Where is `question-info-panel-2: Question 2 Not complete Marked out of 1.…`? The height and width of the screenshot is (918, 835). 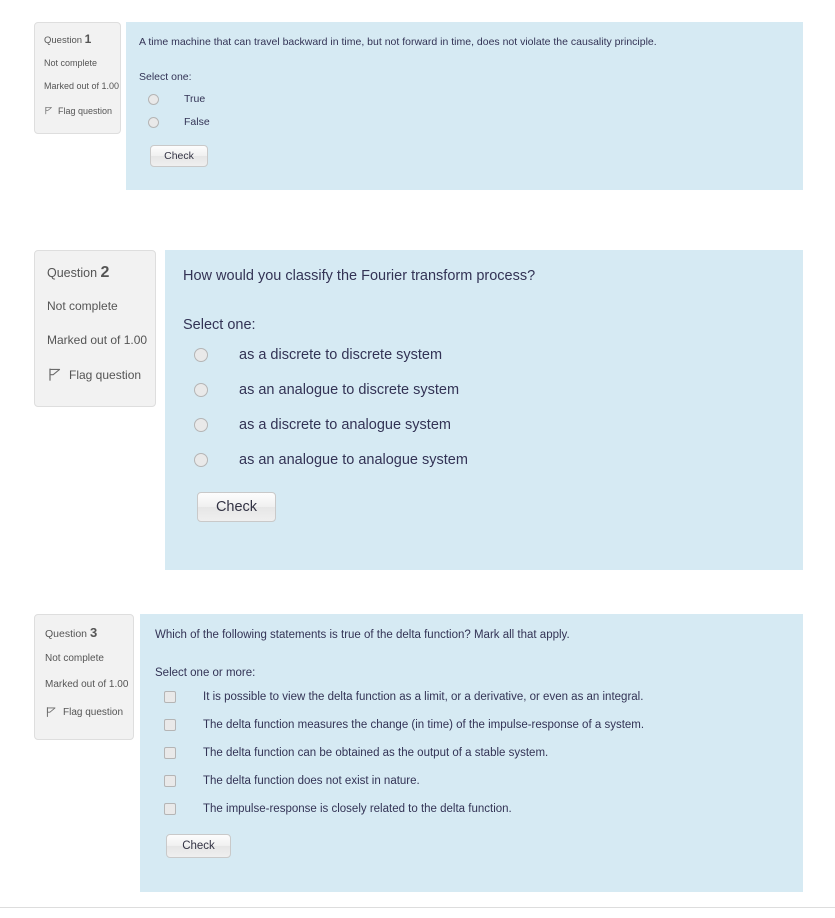
question-info-panel-2: Question 2 Not complete Marked out of 1.… is located at coordinates (95, 328).